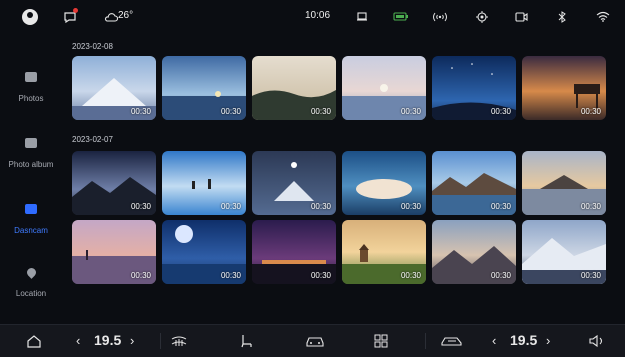 Image resolution: width=625 pixels, height=357 pixels. Describe the element at coordinates (482, 17) in the screenshot. I see `gps-icon` at that location.